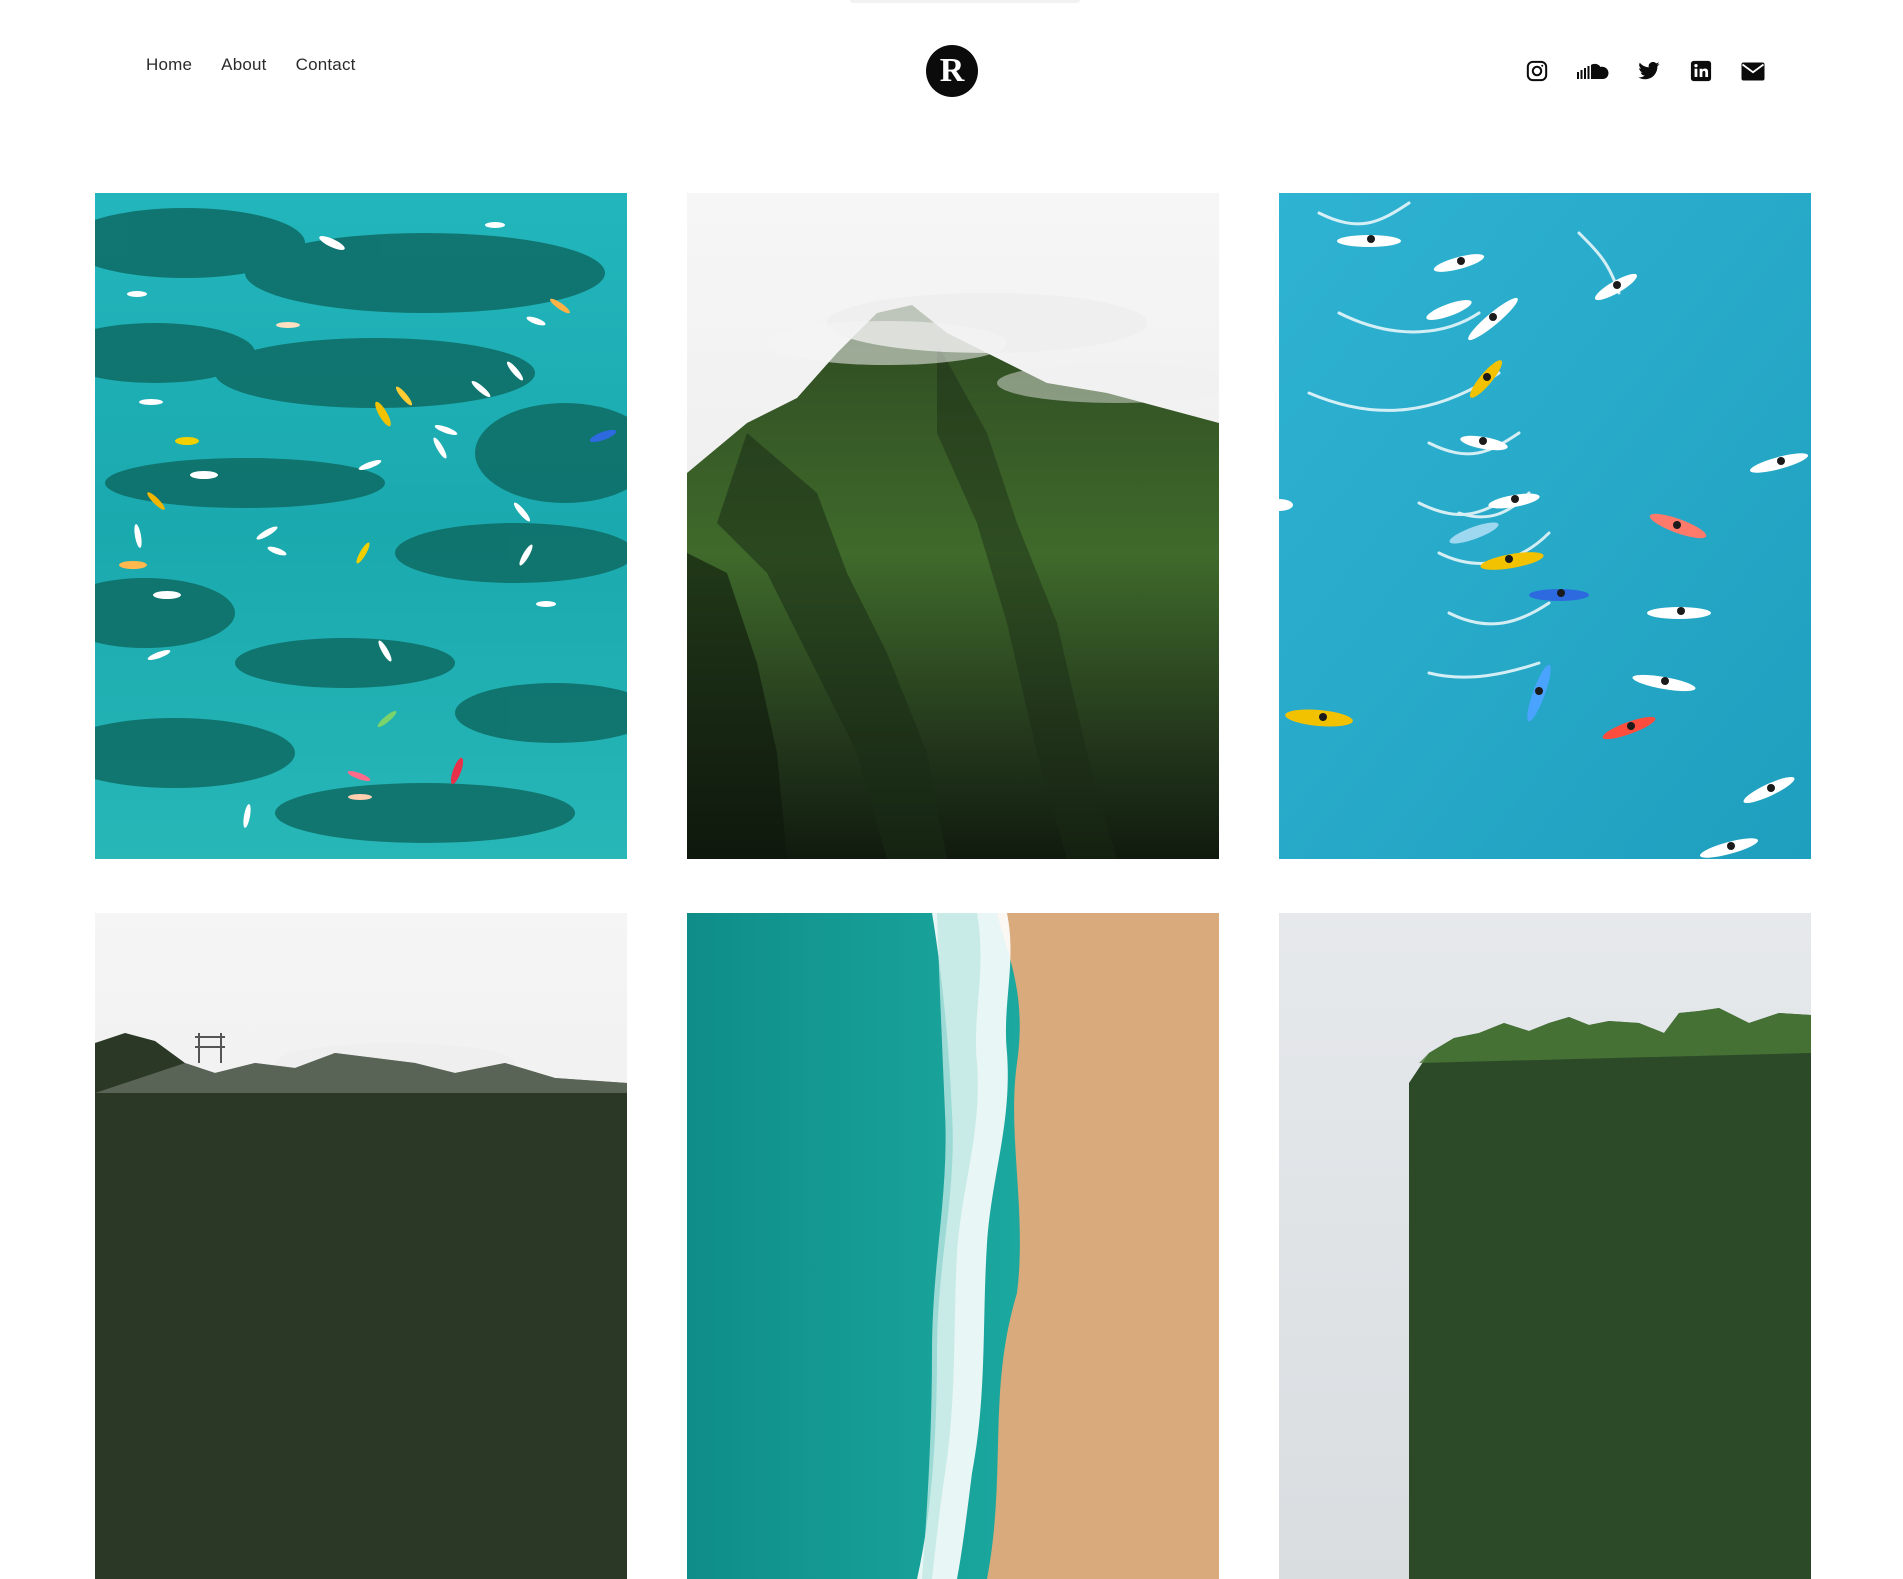 Image resolution: width=1903 pixels, height=1579 pixels. I want to click on email-icon, so click(1753, 71).